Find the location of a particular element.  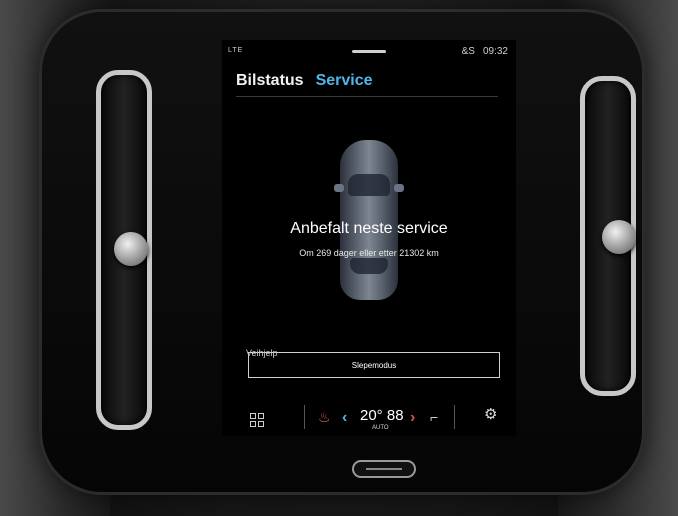

climate-bar: ♨ ‹ 20° 88 AUTO › ⌐ ⚙ is located at coordinates (369, 413).